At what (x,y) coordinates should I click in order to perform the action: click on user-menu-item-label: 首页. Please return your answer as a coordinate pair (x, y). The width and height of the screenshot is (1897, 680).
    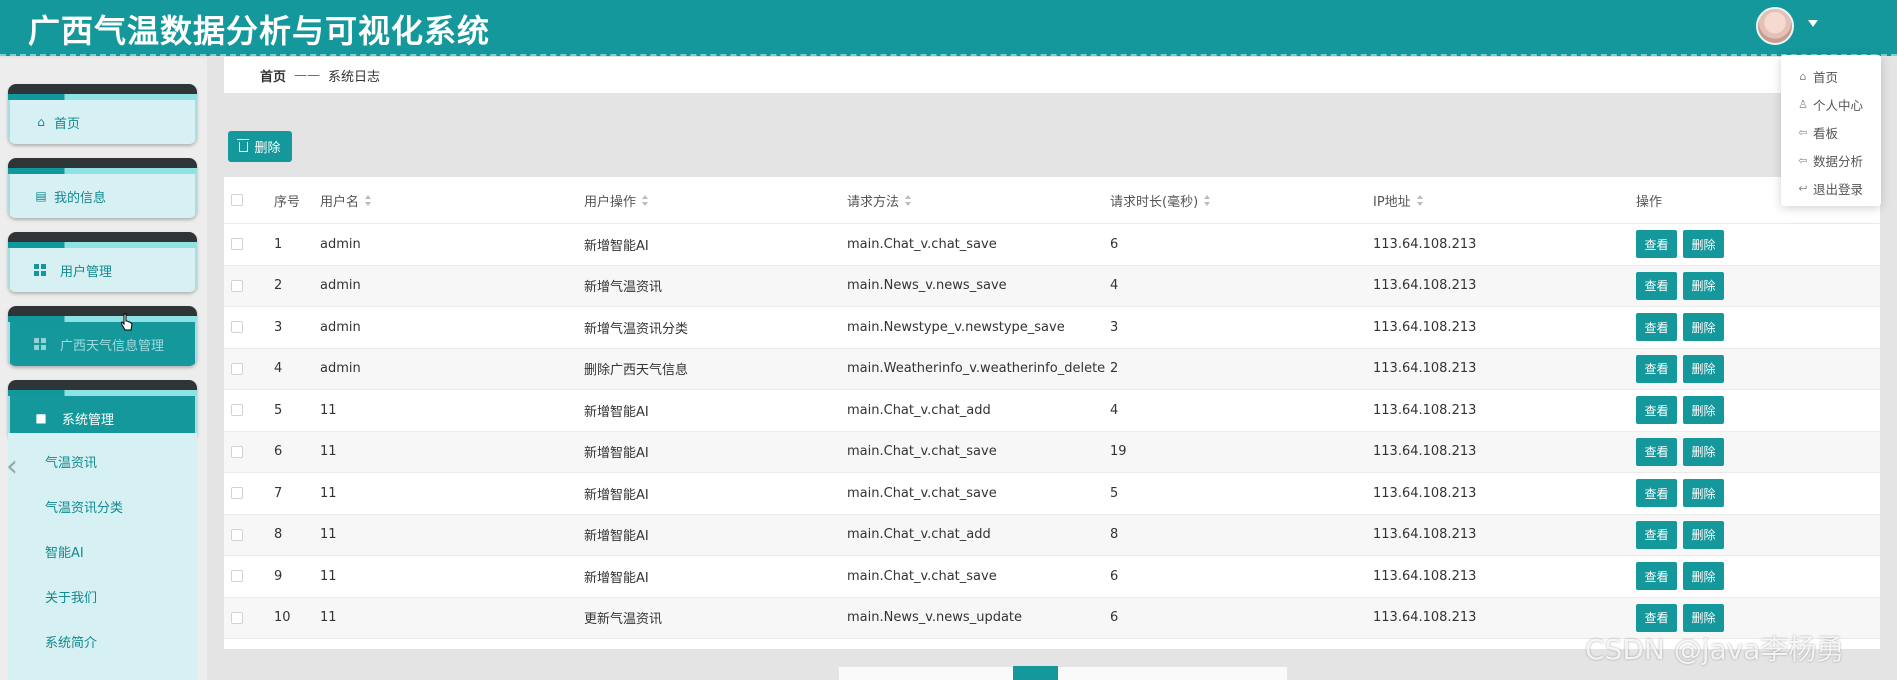
    Looking at the image, I should click on (1826, 77).